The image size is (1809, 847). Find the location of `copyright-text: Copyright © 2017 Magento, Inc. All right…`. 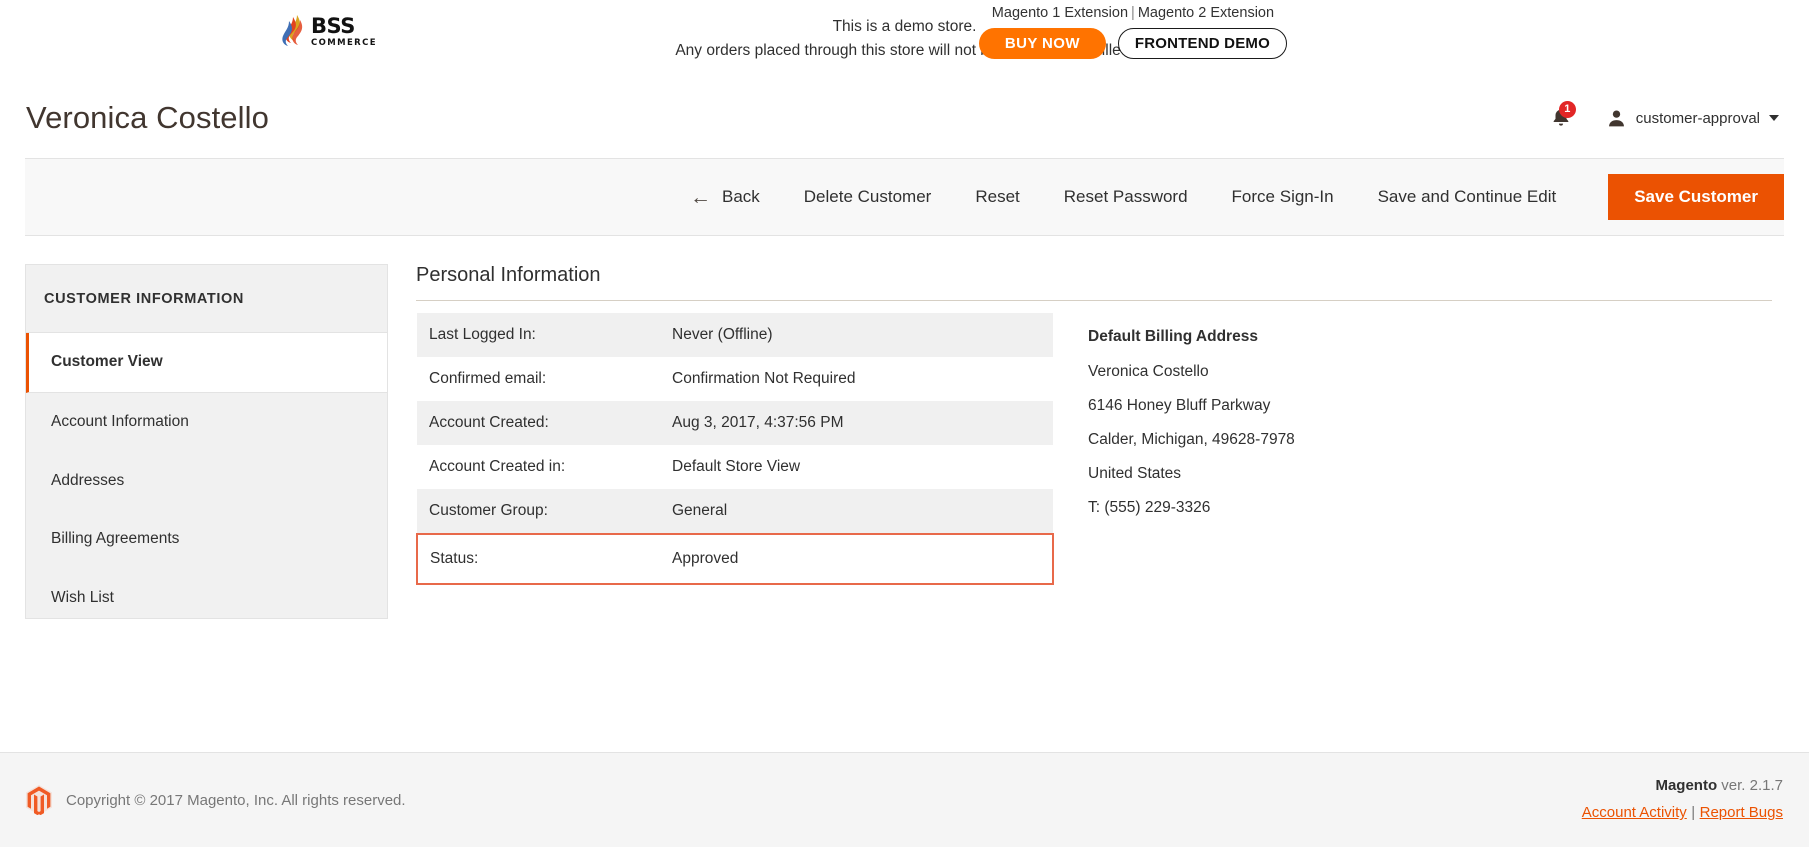

copyright-text: Copyright © 2017 Magento, Inc. All right… is located at coordinates (236, 800).